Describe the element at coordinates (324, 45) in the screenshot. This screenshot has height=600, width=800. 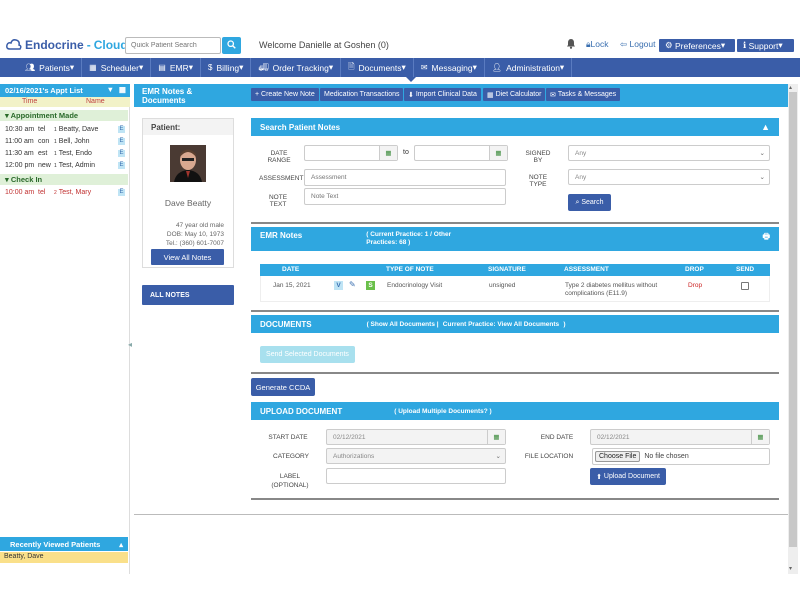
I see `welcome-text: Welcome Danielle at Goshen (0)` at that location.